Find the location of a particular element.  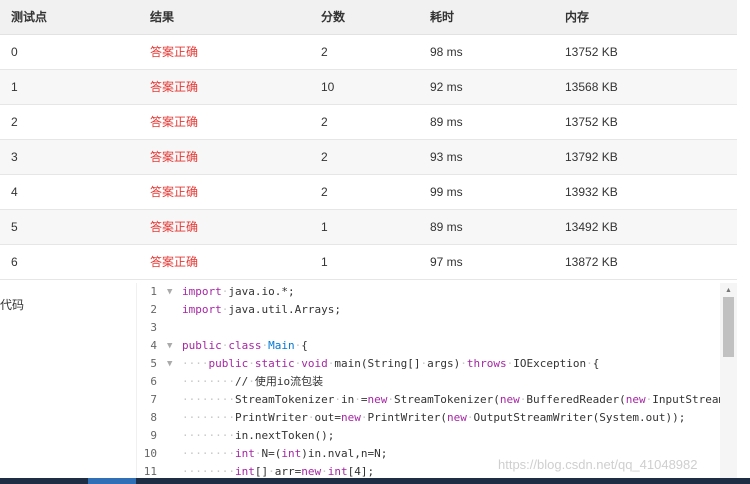

case-id: 6 is located at coordinates (14, 262).